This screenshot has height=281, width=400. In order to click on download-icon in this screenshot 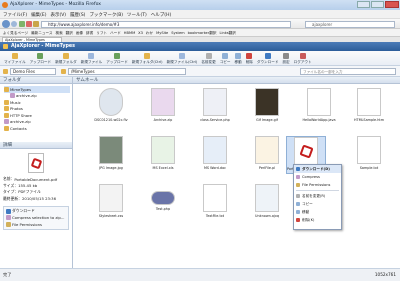, I will do `click(298, 169)`.